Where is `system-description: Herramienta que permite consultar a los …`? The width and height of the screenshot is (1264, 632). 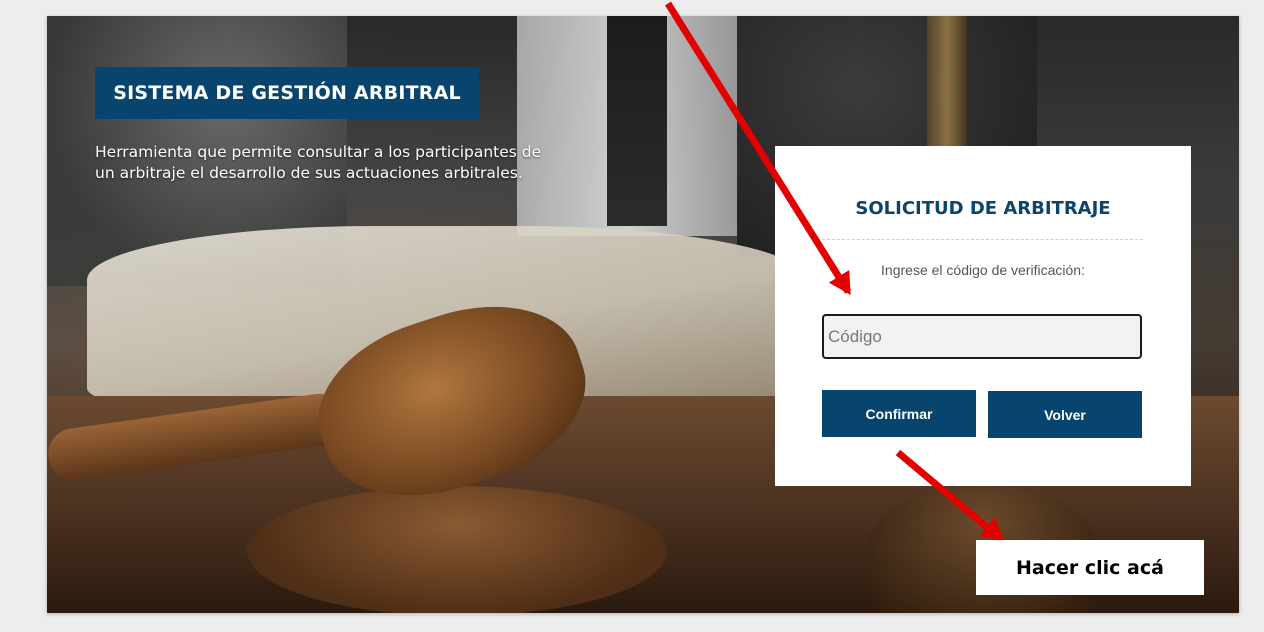
system-description: Herramienta que permite consultar a los … is located at coordinates (318, 162).